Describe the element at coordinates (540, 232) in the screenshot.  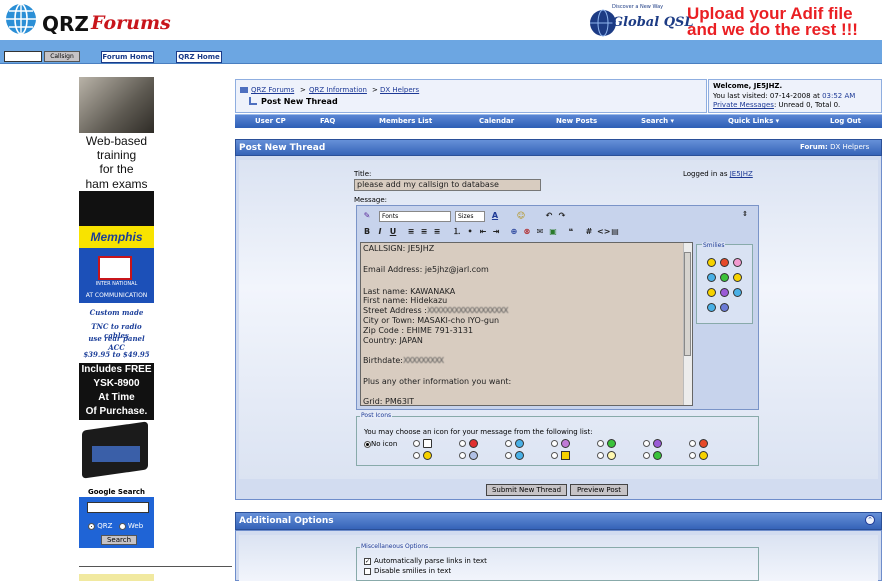
I see `insert-email-icon: ✉` at that location.